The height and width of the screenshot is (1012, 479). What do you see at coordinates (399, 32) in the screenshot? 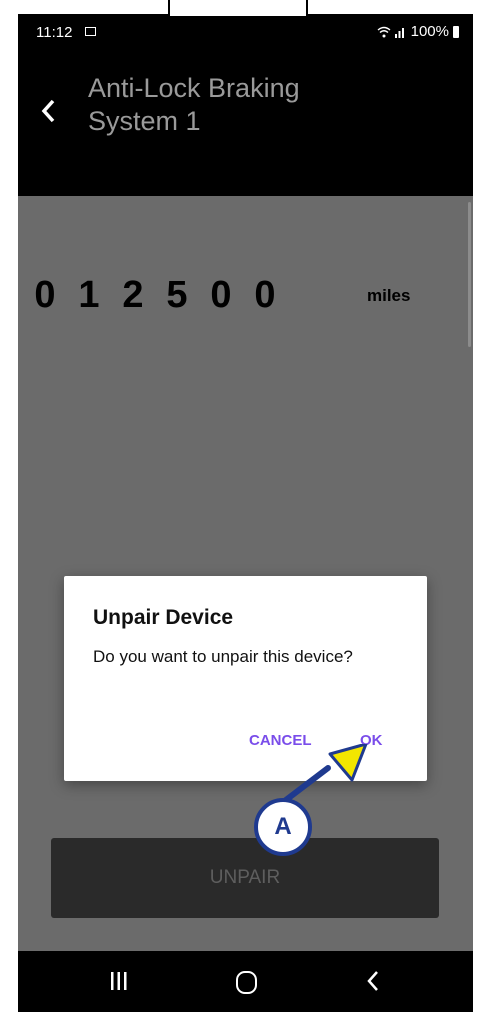
I see `signal-icon` at bounding box center [399, 32].